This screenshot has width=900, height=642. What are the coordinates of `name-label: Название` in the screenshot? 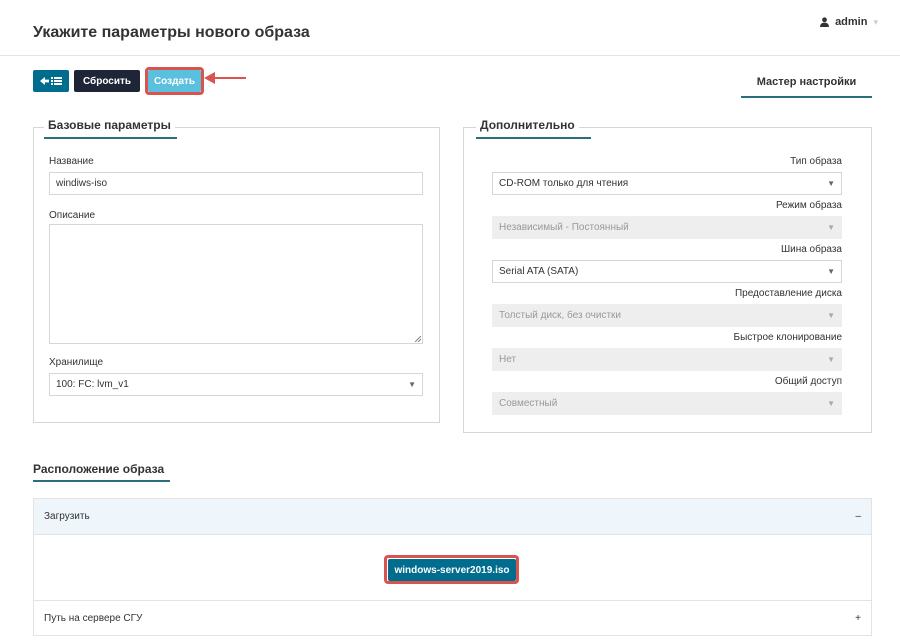 It's located at (71, 161).